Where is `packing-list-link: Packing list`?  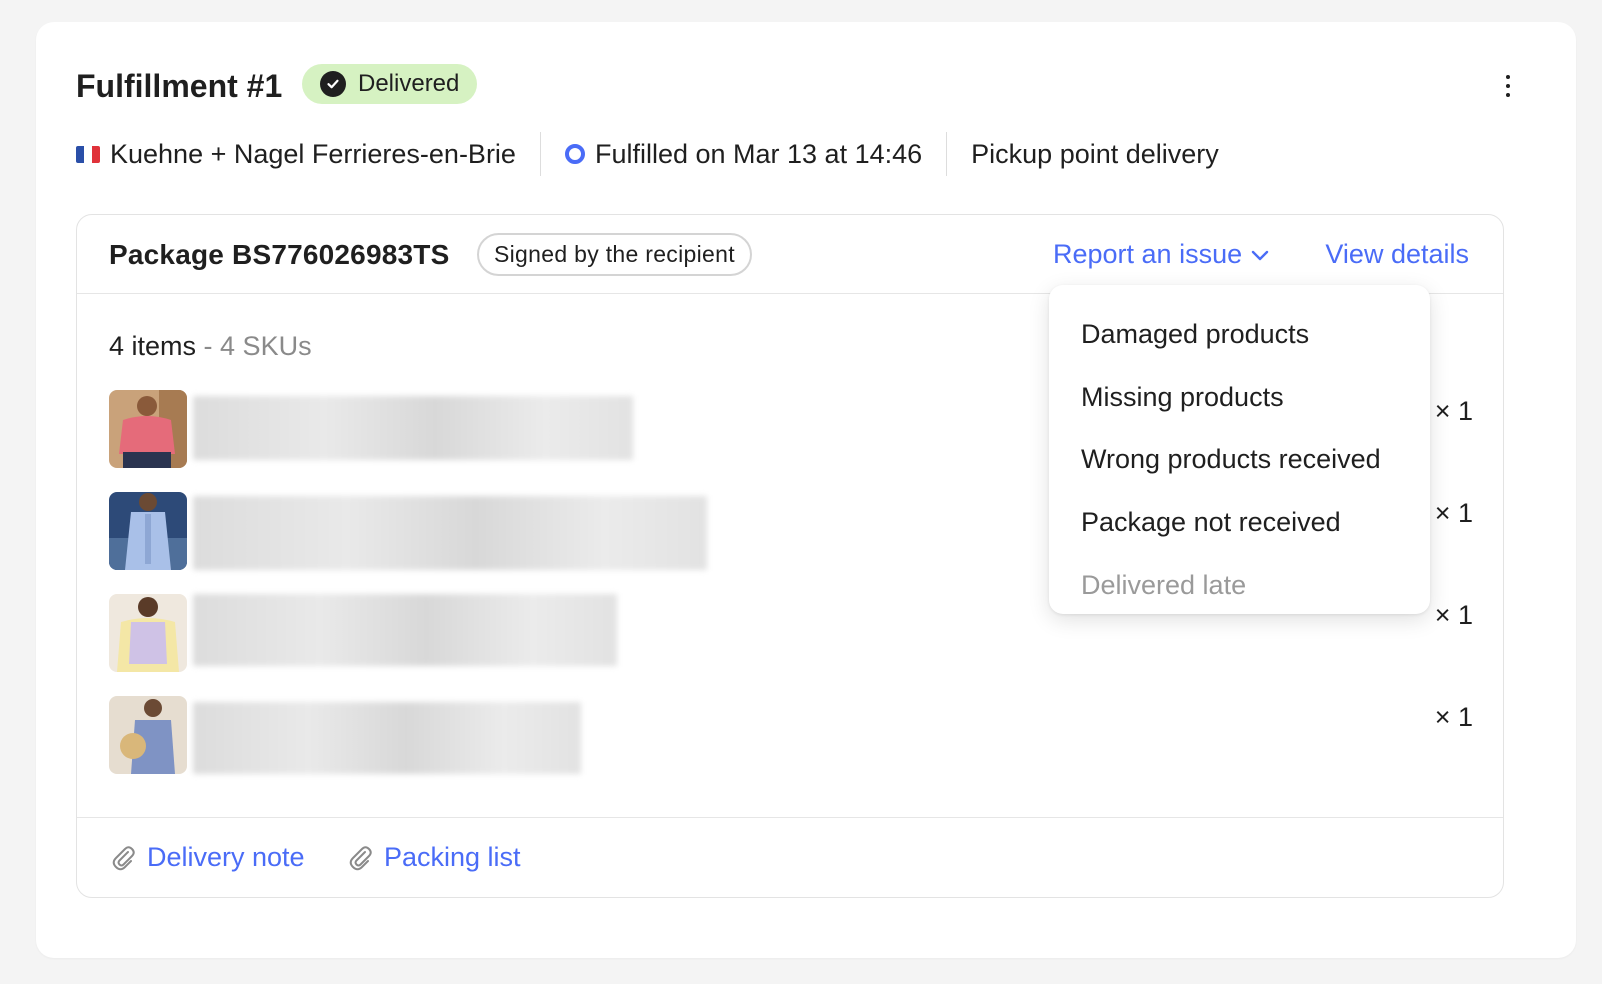
packing-list-link: Packing list is located at coordinates (434, 857).